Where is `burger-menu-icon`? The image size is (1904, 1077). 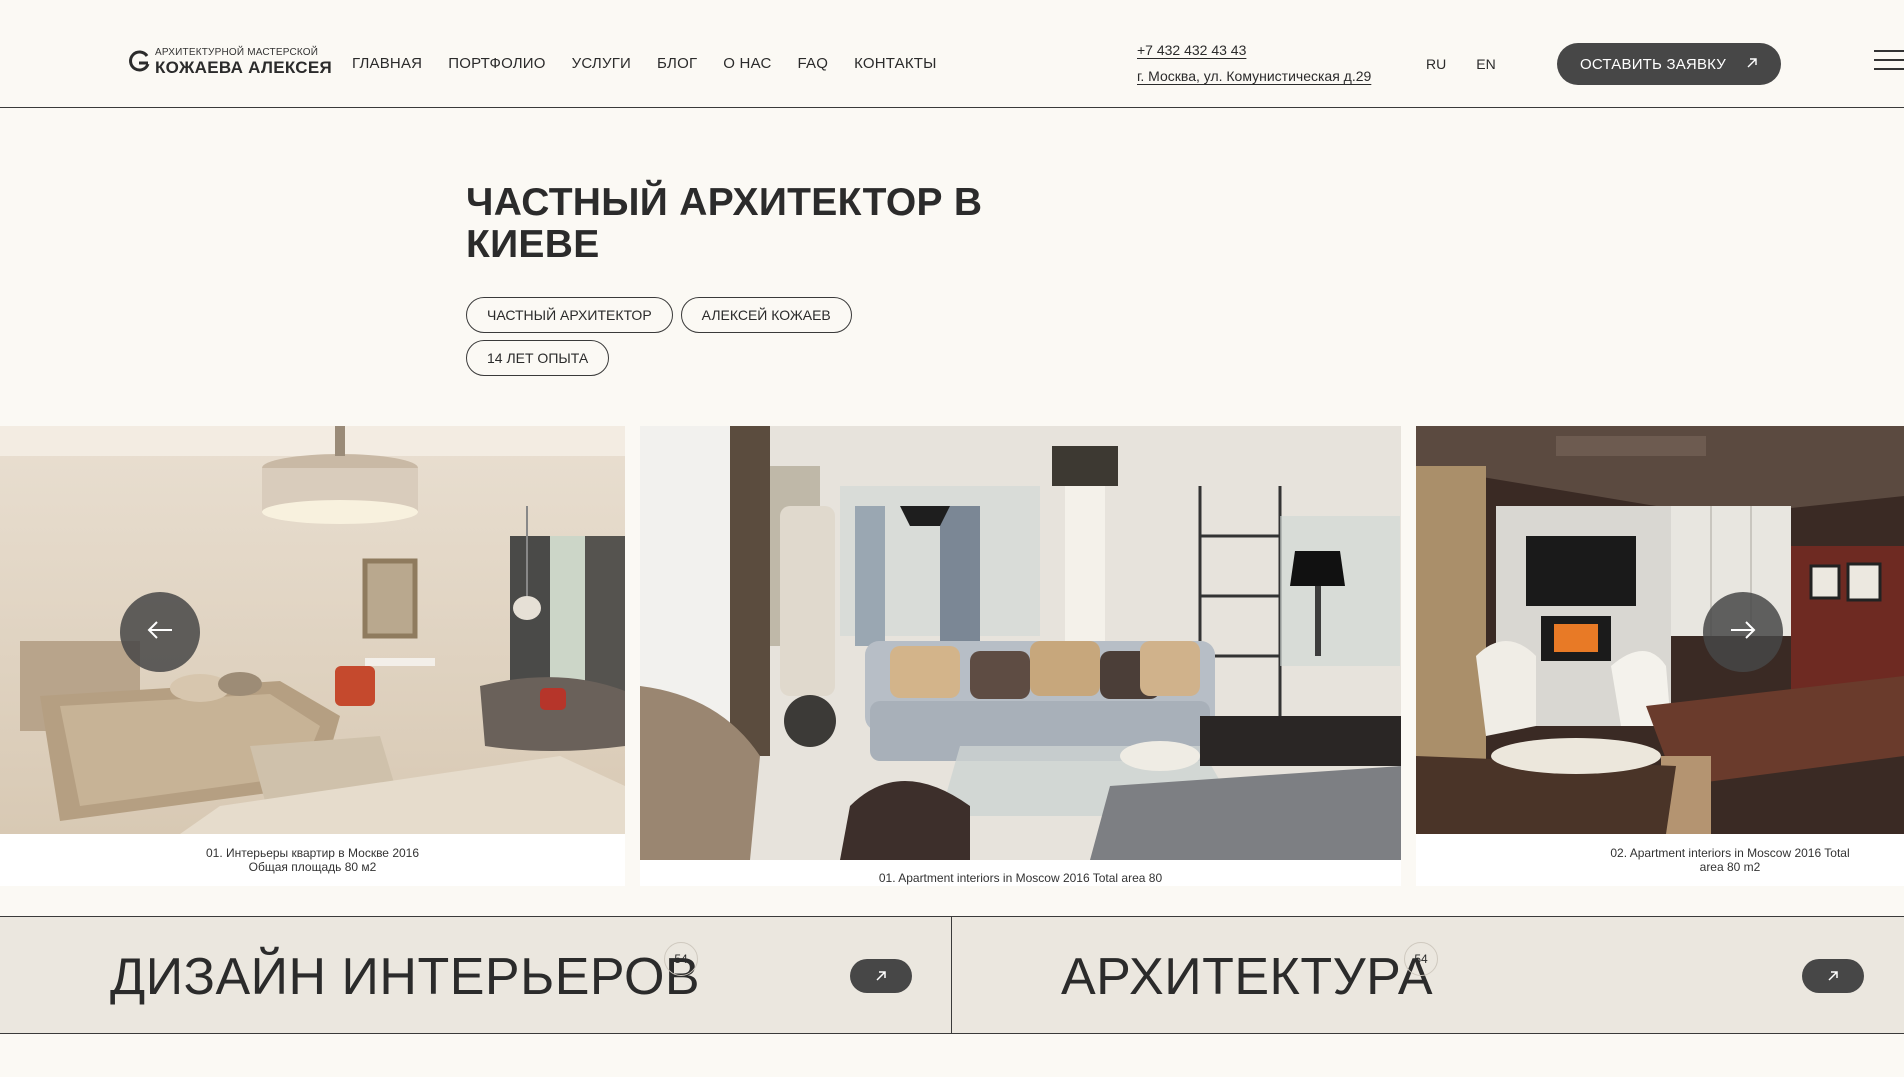
burger-menu-icon is located at coordinates (1889, 60).